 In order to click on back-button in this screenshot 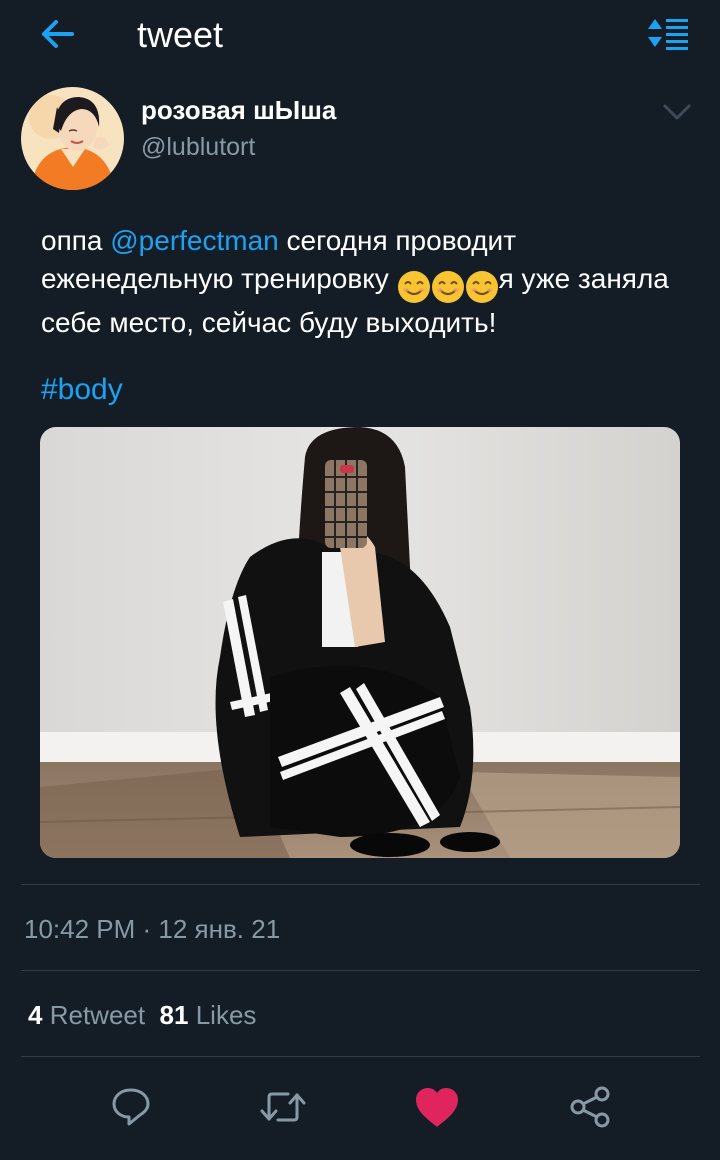, I will do `click(58, 34)`.